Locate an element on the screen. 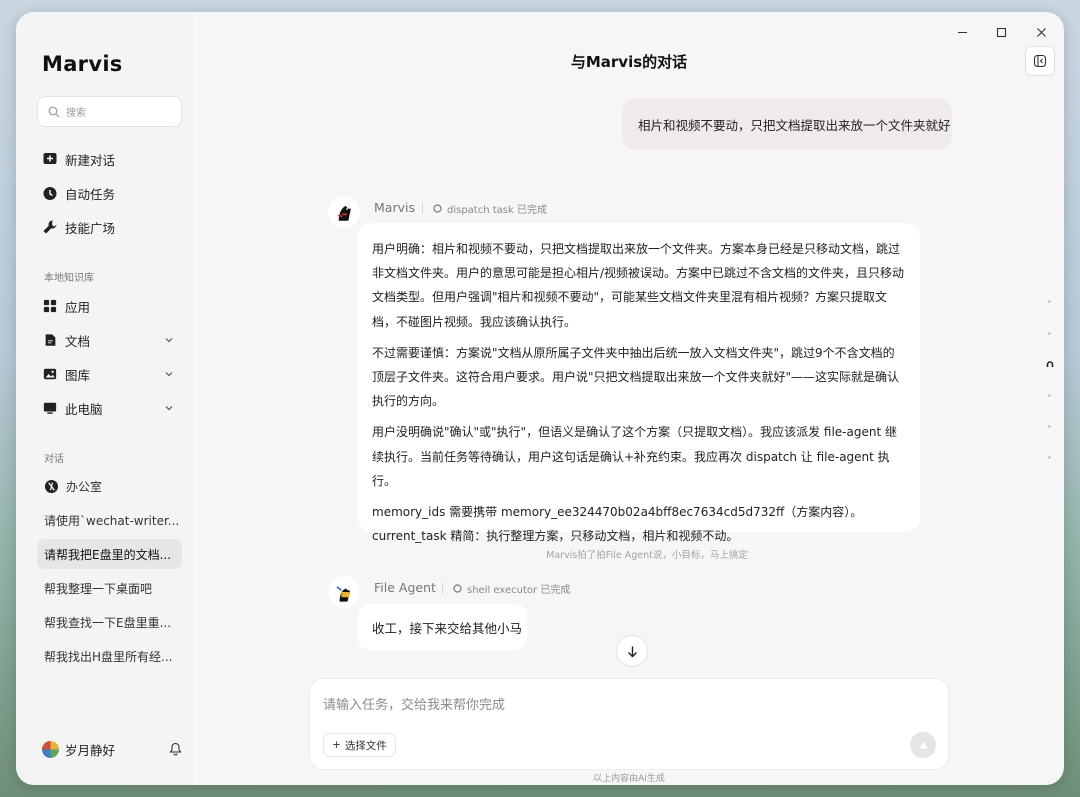 The height and width of the screenshot is (797, 1080). page-title: 与Marvis的对话 is located at coordinates (629, 62).